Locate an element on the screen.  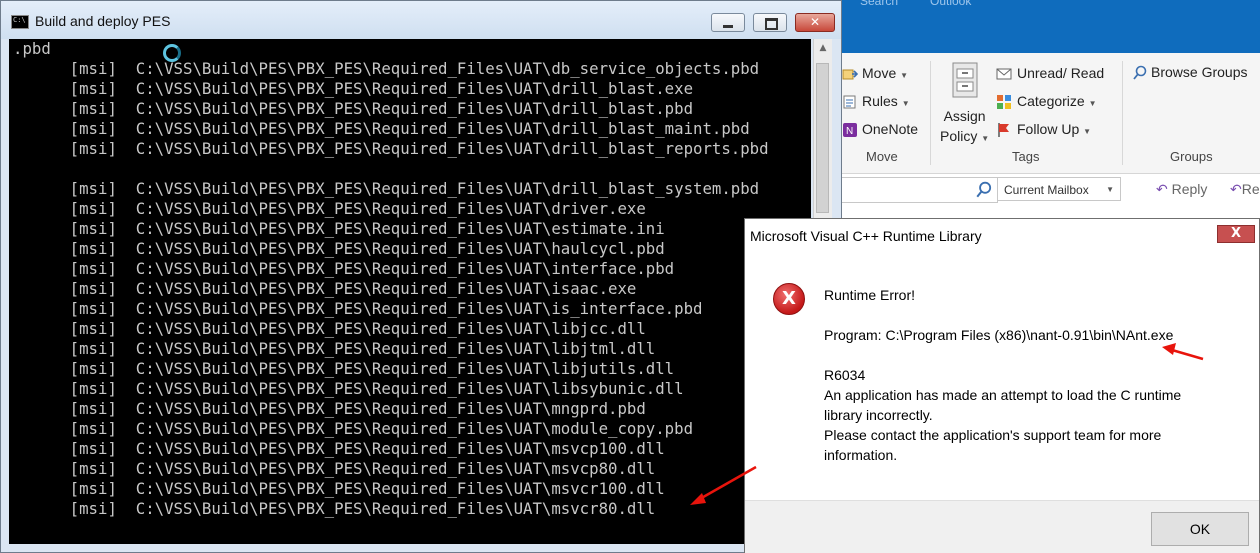
maximize-icon is located at coordinates (771, 24).